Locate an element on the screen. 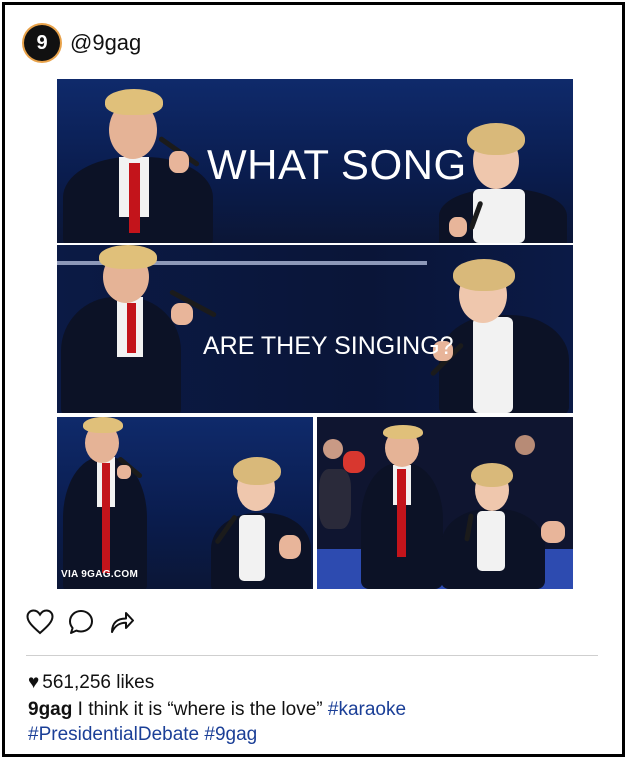 This screenshot has height=757, width=625. likes-text: 561,256 likes is located at coordinates (98, 682).